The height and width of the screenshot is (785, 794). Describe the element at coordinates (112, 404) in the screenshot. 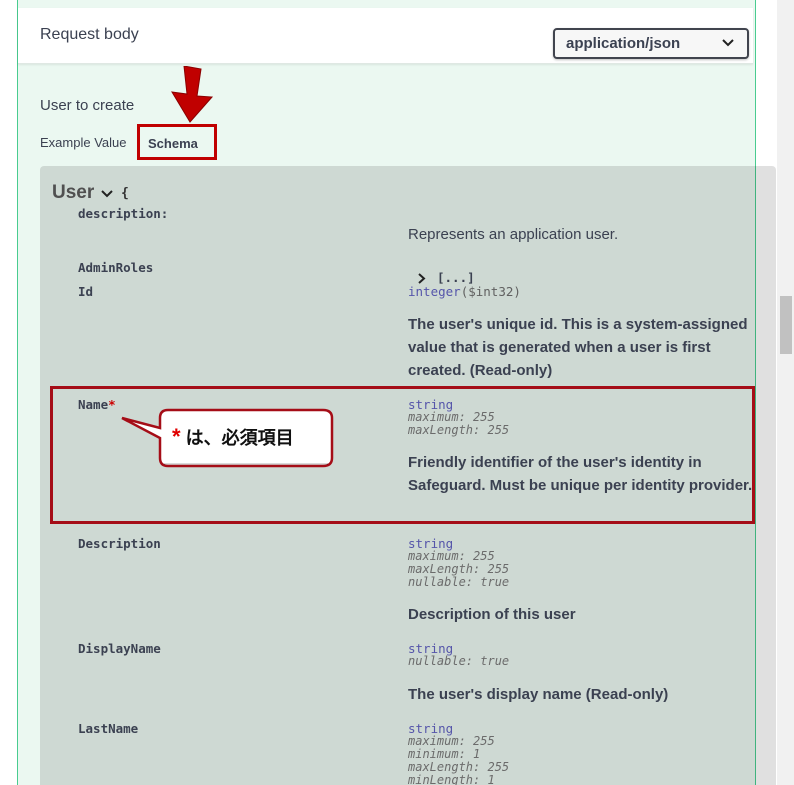

I see `required-mark: *` at that location.